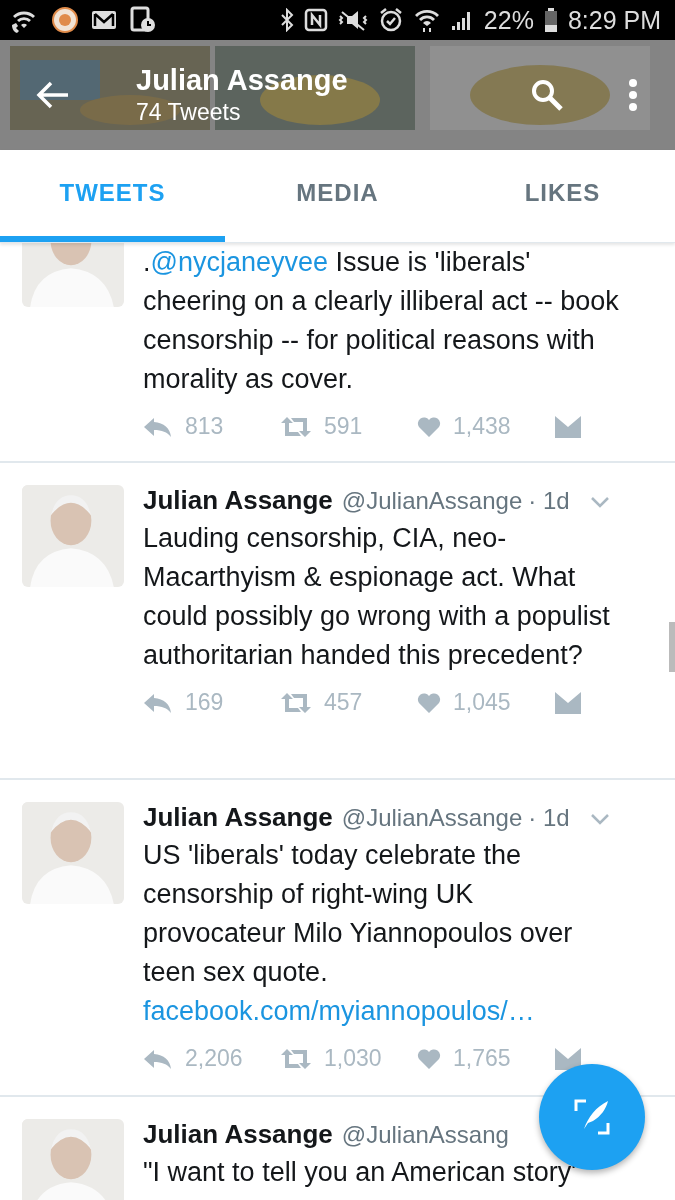  Describe the element at coordinates (482, 1058) in the screenshot. I see `like-count: 1,765` at that location.